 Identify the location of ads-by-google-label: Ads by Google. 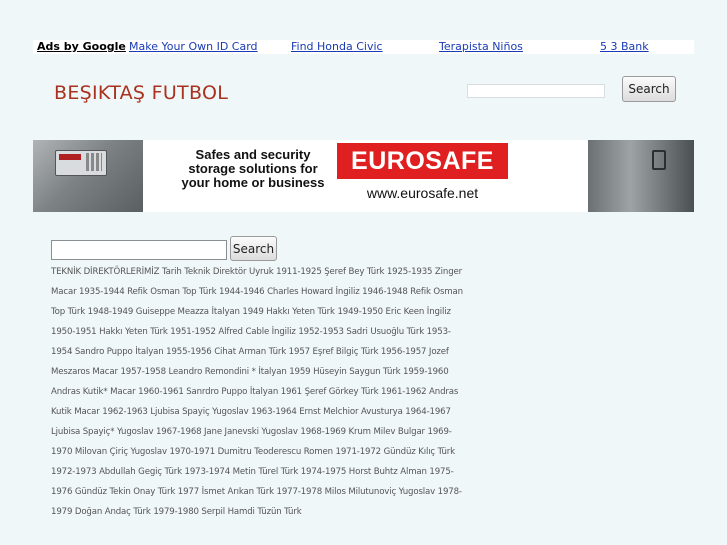
(81, 47).